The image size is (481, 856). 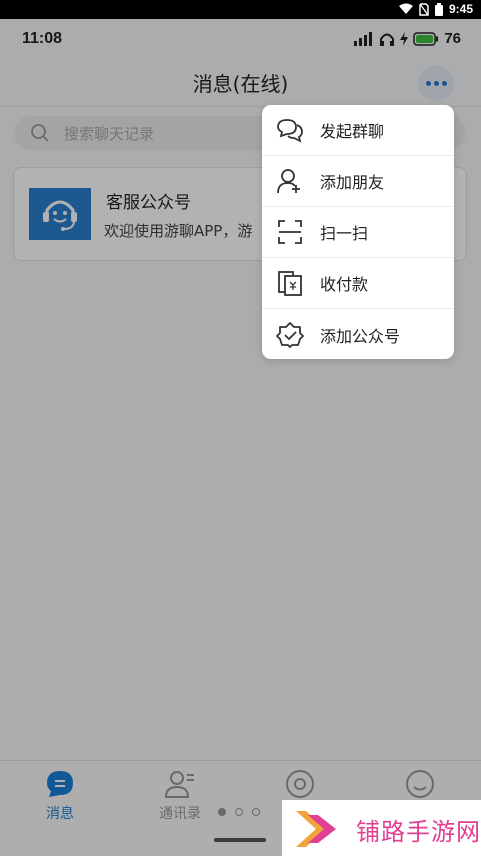 What do you see at coordinates (418, 832) in the screenshot?
I see `watermark-text: 铺路手游网` at bounding box center [418, 832].